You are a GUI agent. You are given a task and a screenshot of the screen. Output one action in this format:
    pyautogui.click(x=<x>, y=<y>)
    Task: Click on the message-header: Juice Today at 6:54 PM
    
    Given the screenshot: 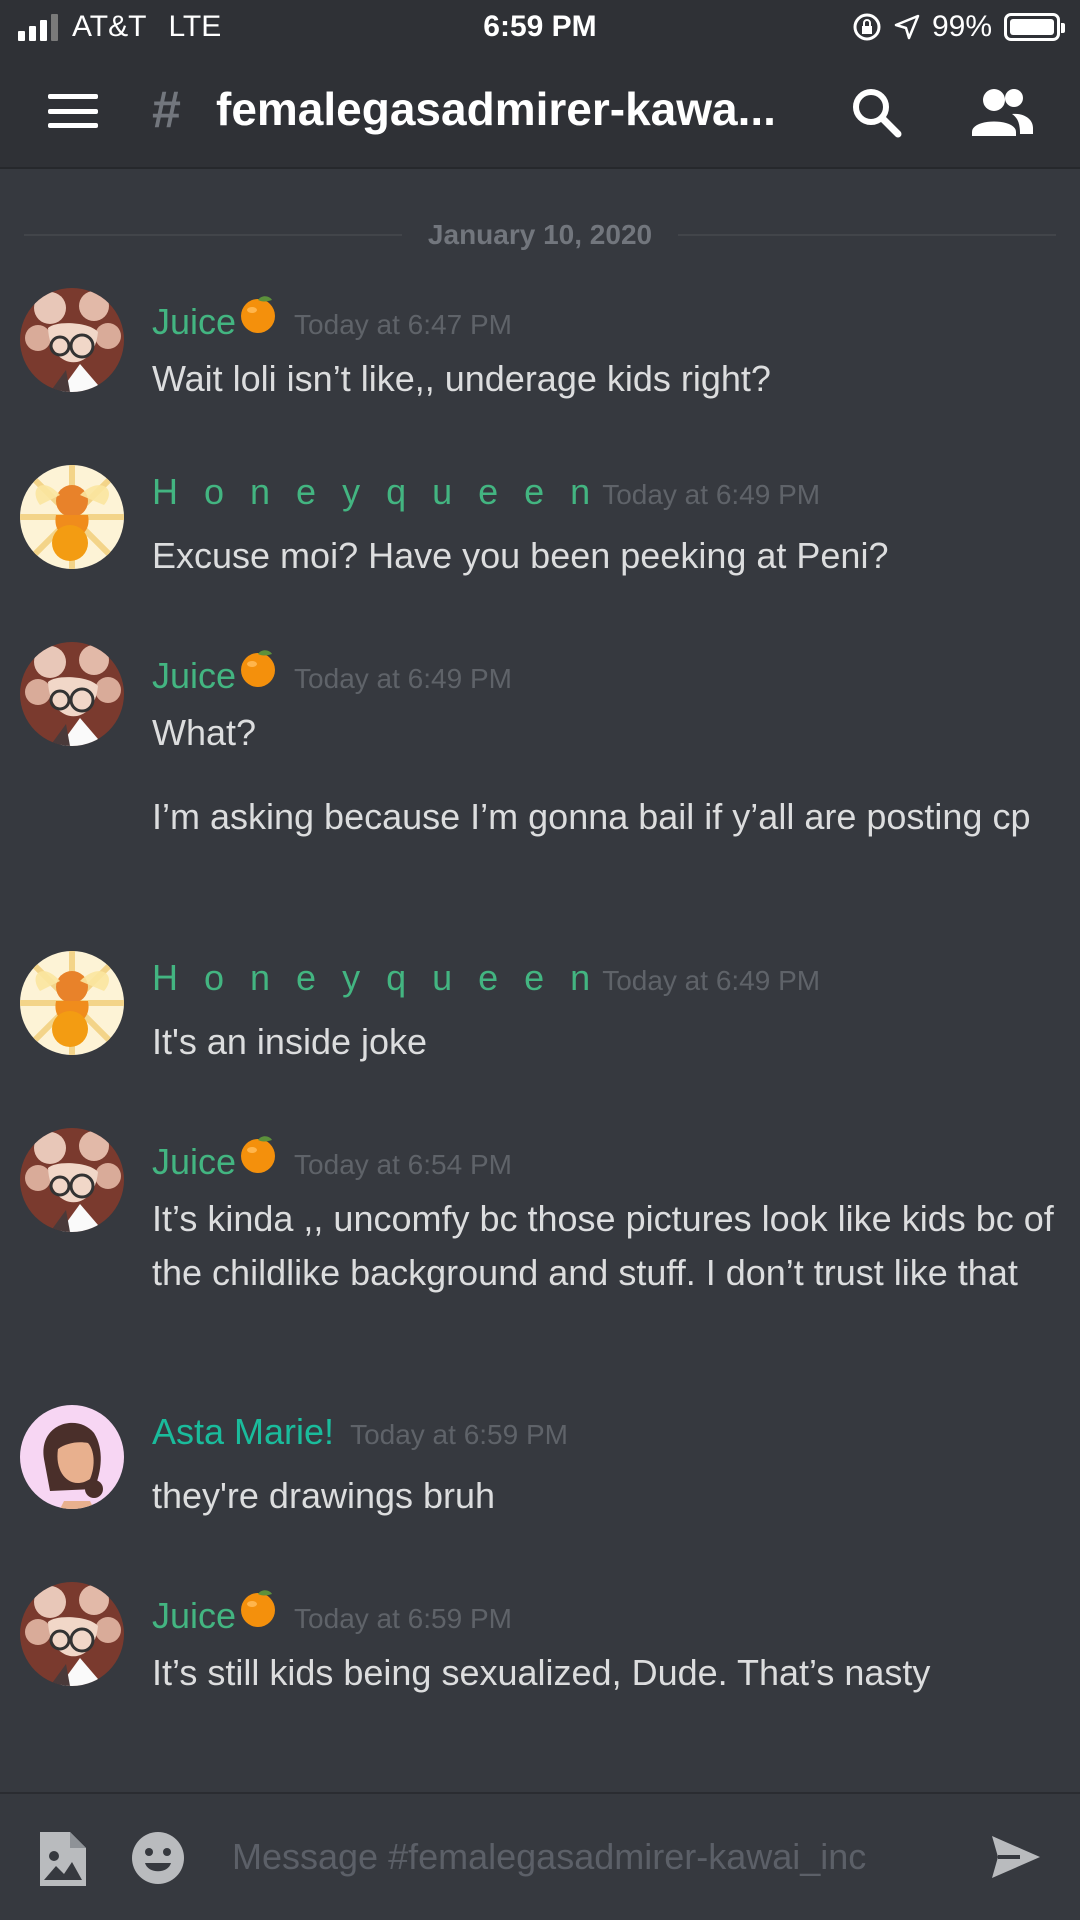 What is the action you would take?
    pyautogui.click(x=332, y=1158)
    